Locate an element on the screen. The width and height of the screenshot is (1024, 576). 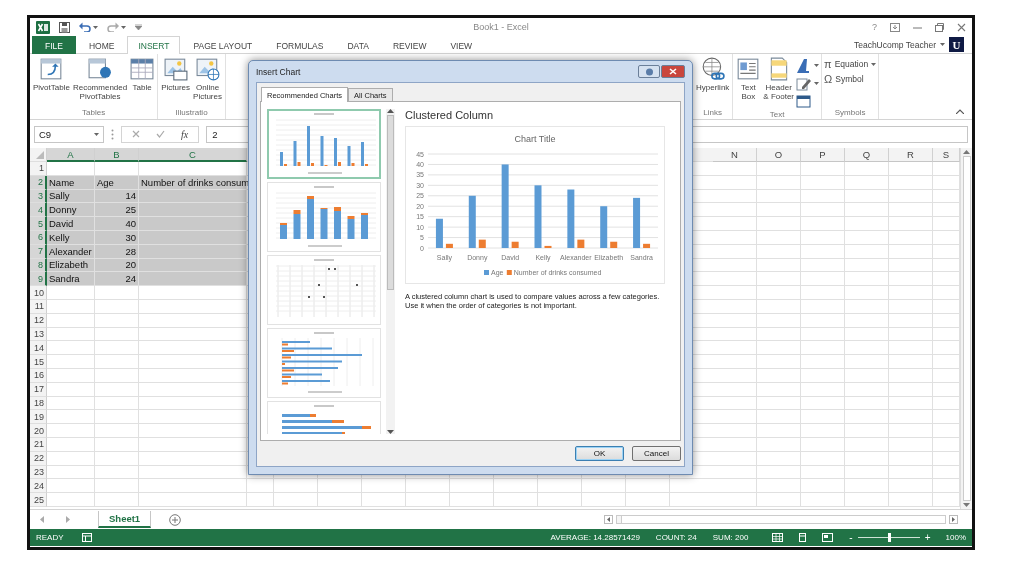
cancel-icon is located at coordinates (136, 134).